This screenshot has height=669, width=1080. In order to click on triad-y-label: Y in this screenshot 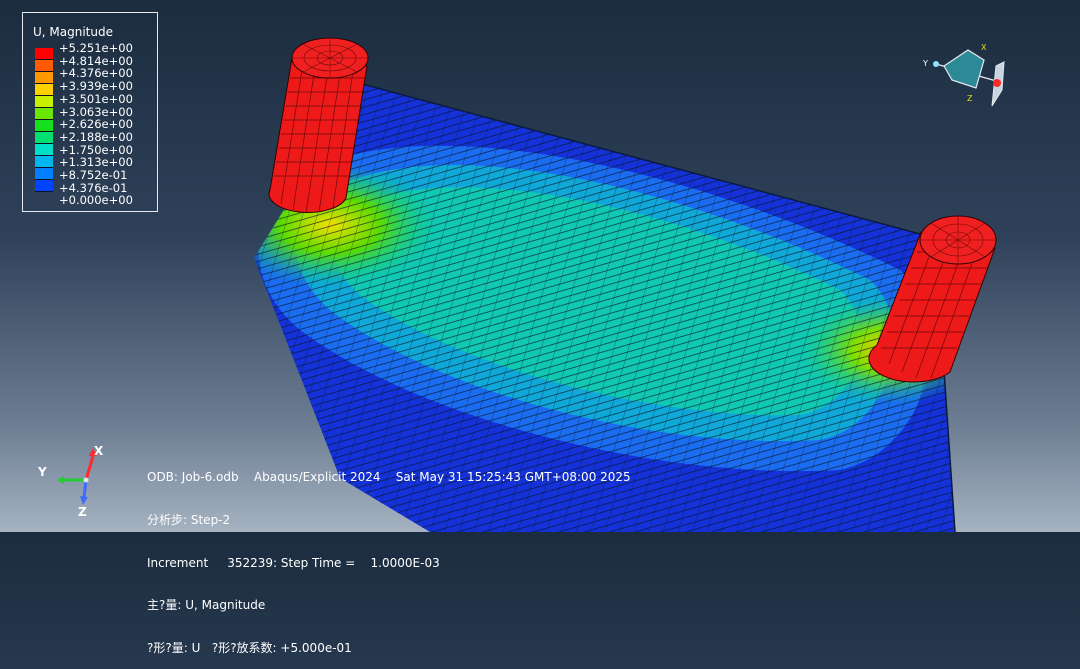, I will do `click(42, 472)`.